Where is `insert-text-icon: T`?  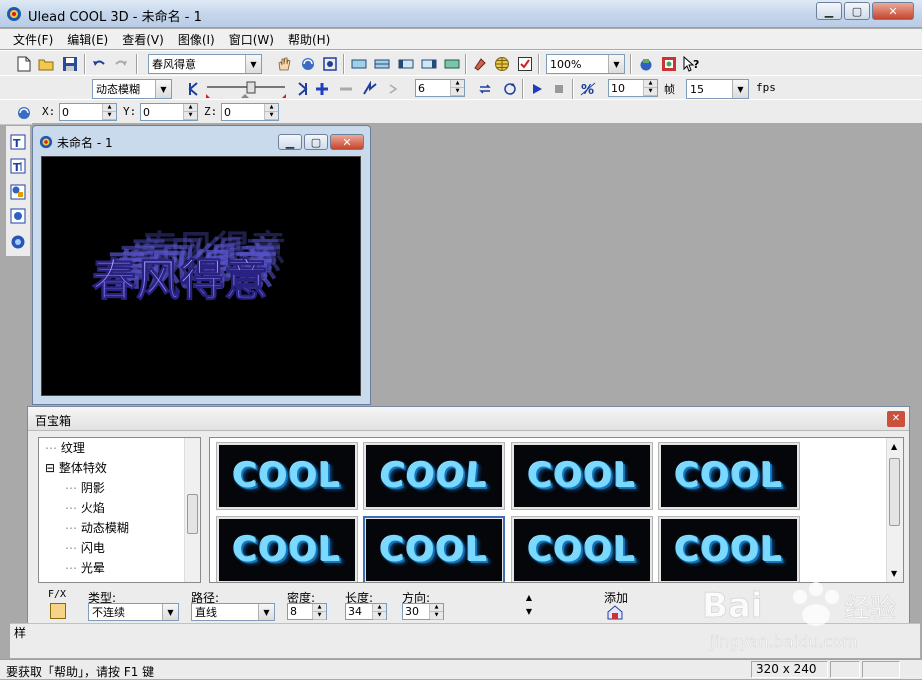
insert-text-icon: T is located at coordinates (18, 142).